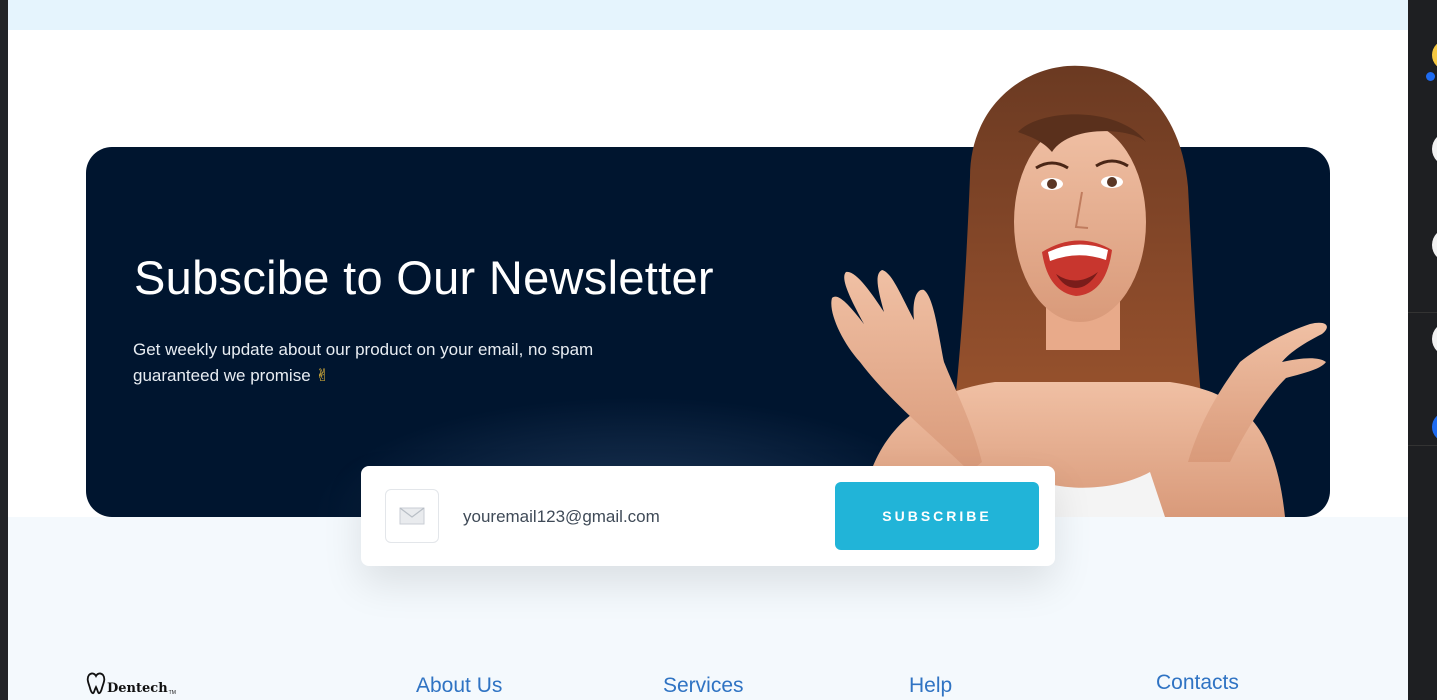  What do you see at coordinates (172, 693) in the screenshot?
I see `logo-trademark: TM` at bounding box center [172, 693].